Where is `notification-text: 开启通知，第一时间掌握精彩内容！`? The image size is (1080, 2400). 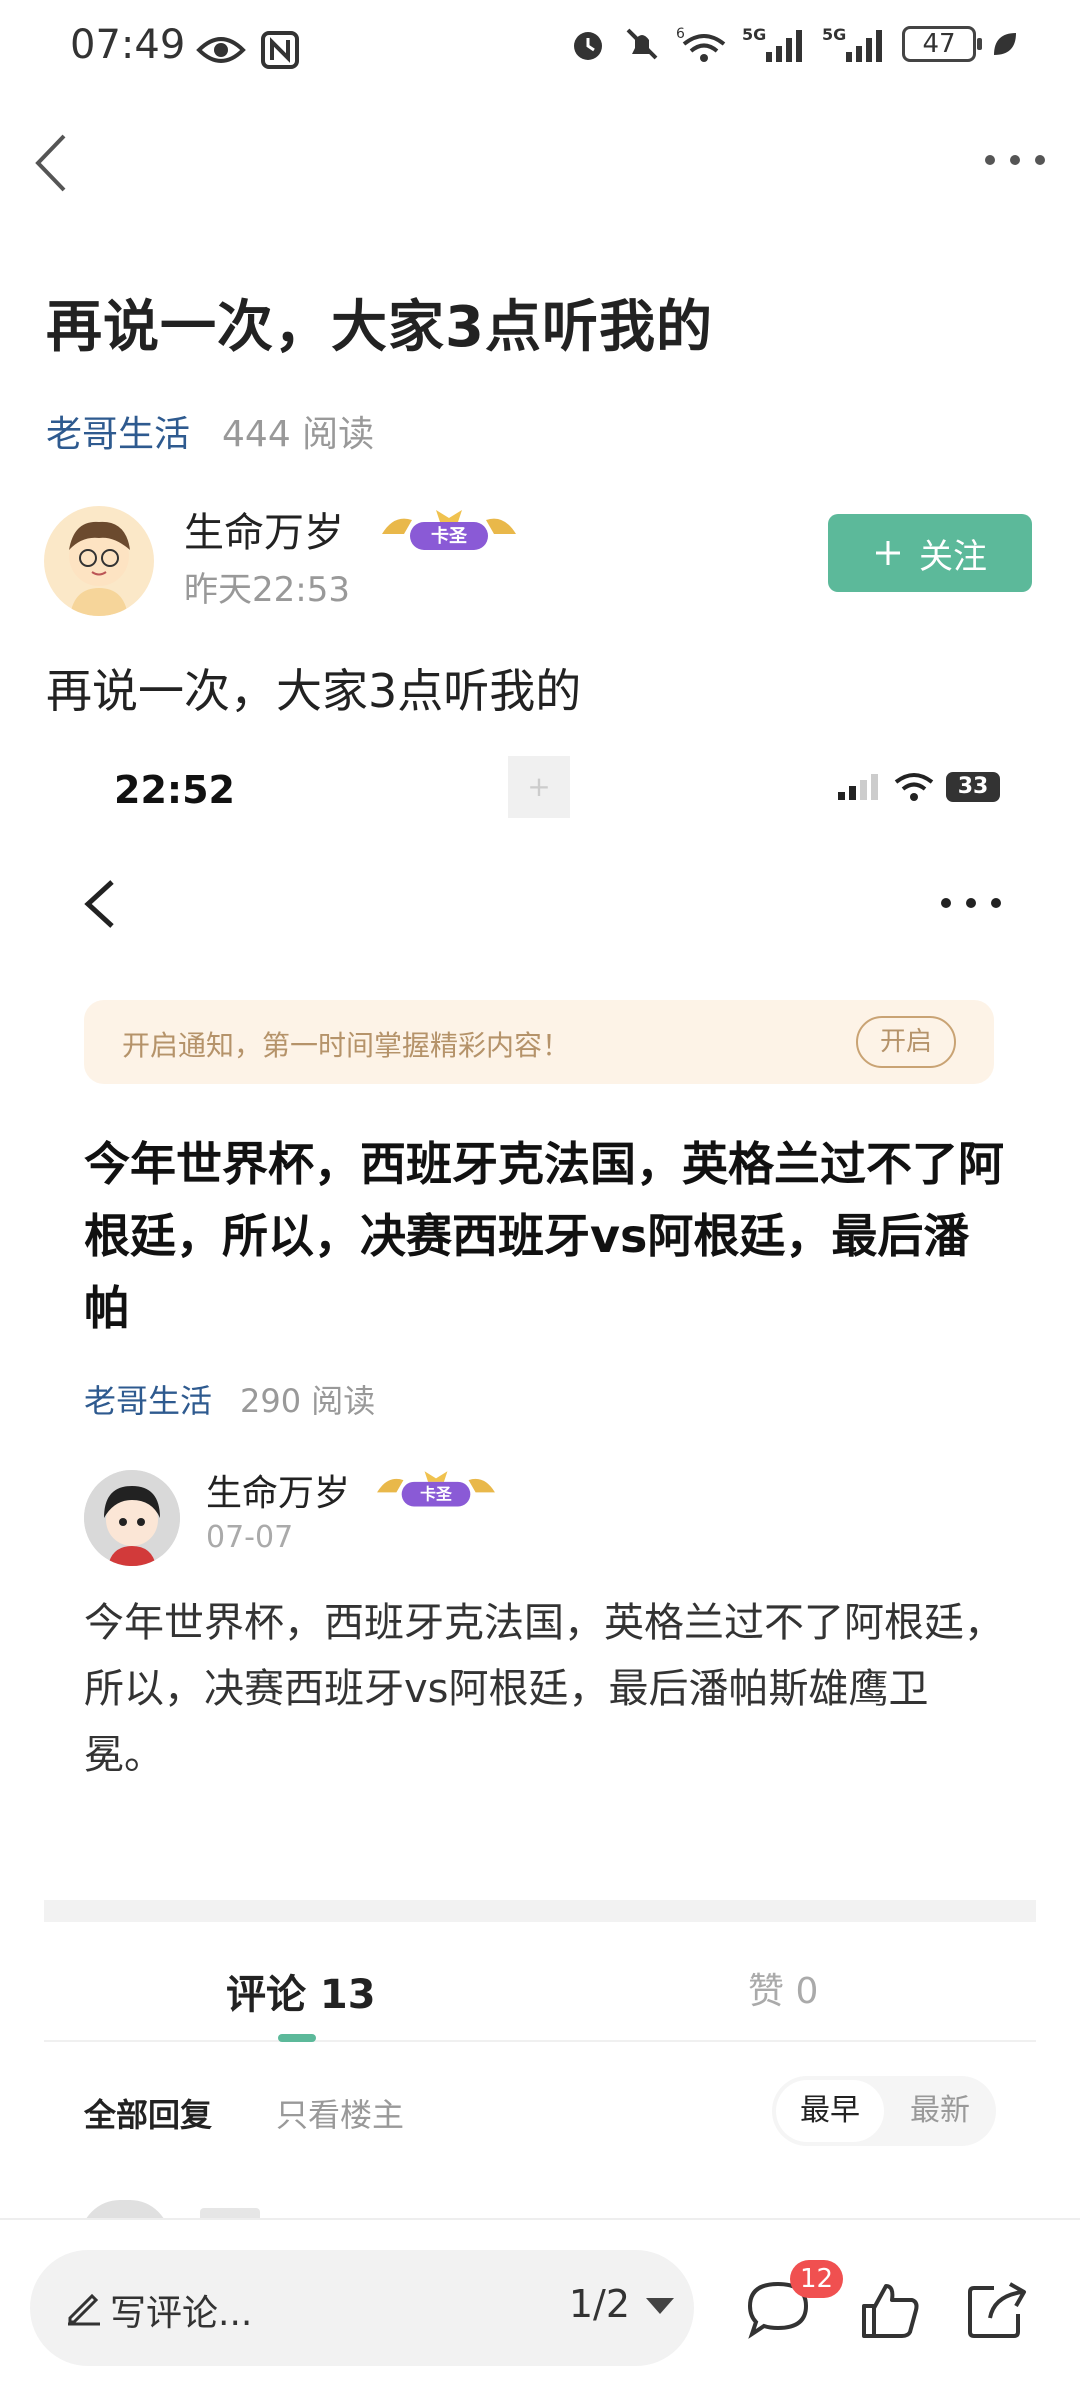
notification-text: 开启通知，第一时间掌握精彩内容！ is located at coordinates (346, 1045).